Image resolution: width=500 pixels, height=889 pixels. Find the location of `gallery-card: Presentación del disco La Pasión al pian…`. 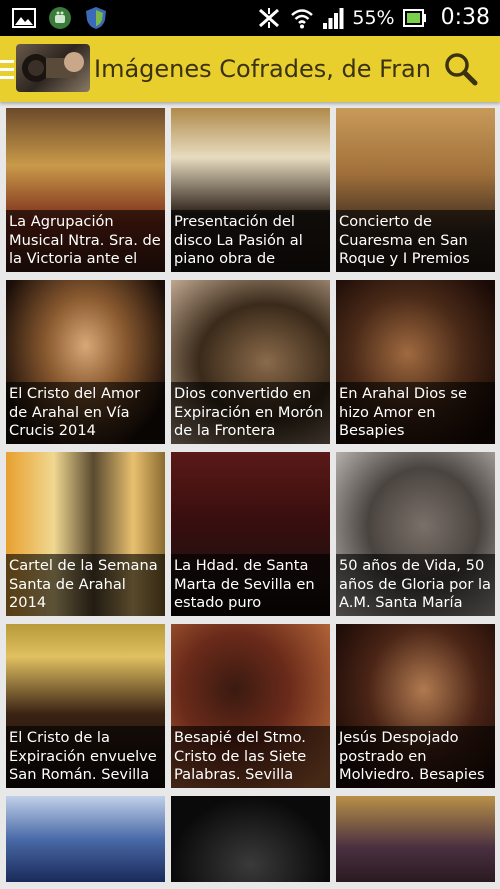

gallery-card: Presentación del disco La Pasión al pian… is located at coordinates (250, 190).